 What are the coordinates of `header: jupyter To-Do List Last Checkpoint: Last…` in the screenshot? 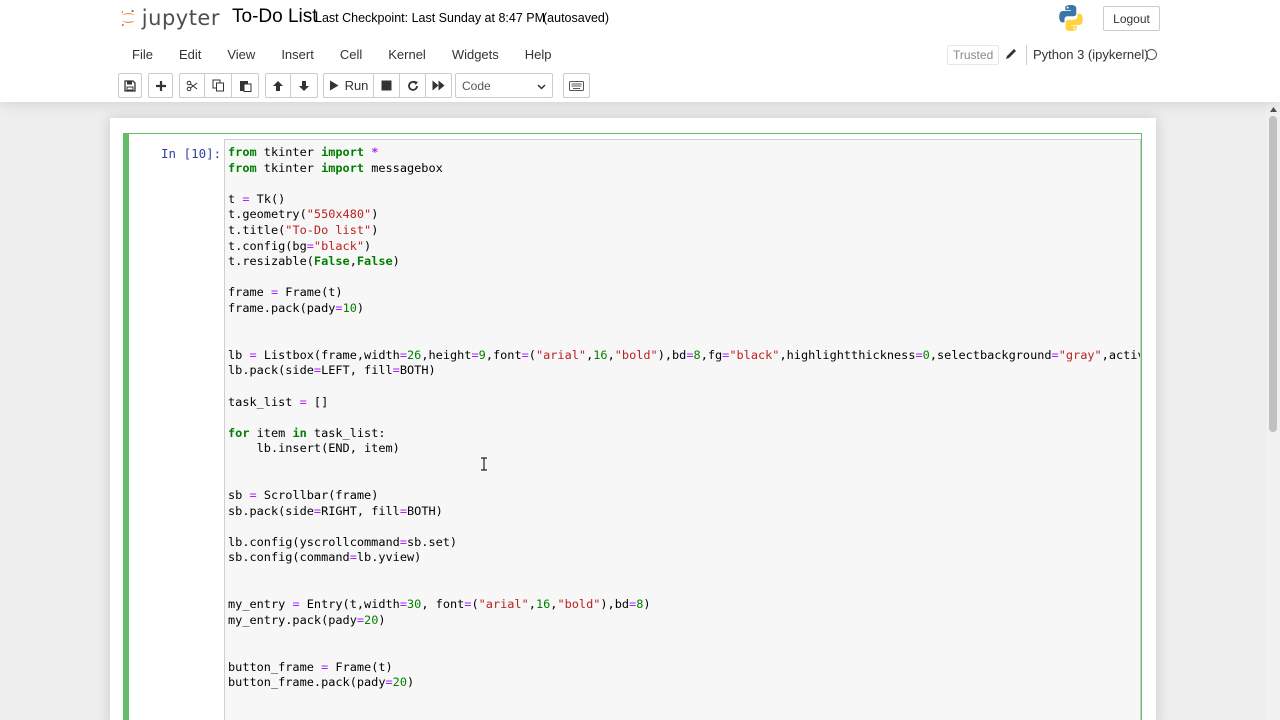 It's located at (640, 51).